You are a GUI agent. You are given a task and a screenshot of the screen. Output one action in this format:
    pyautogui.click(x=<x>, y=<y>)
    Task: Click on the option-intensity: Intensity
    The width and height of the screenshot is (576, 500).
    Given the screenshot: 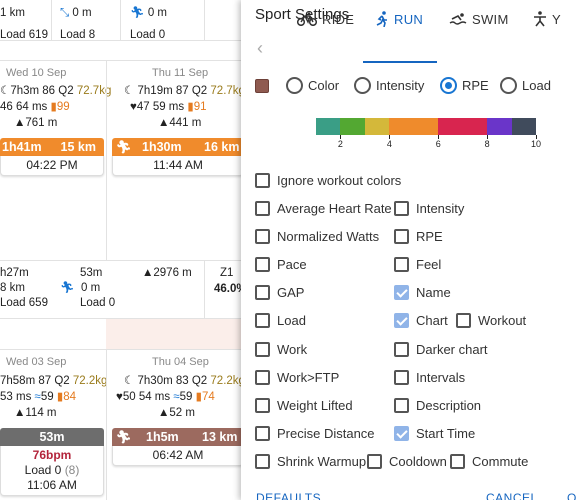 What is the action you would take?
    pyautogui.click(x=429, y=208)
    